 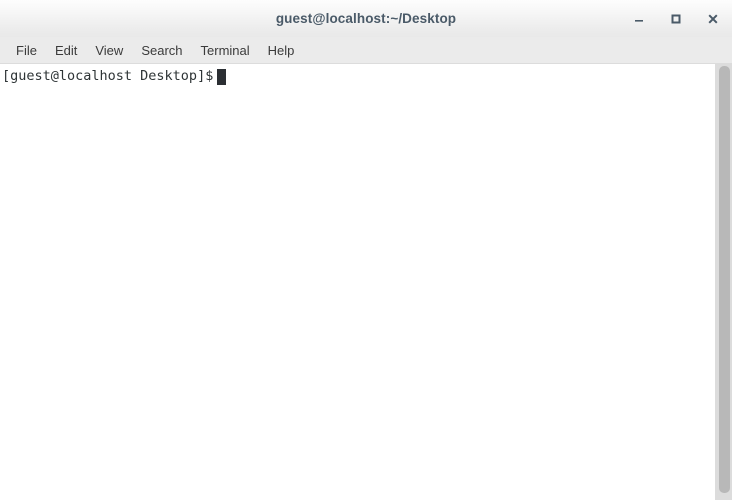 I want to click on window-title: guest@localhost:~/Desktop, so click(x=366, y=18).